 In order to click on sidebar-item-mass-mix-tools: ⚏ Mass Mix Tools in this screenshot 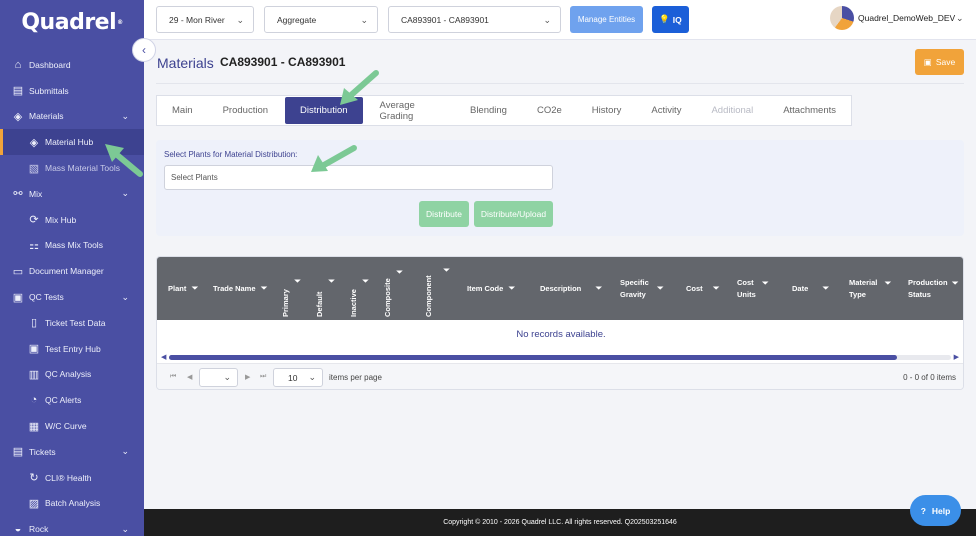, I will do `click(72, 246)`.